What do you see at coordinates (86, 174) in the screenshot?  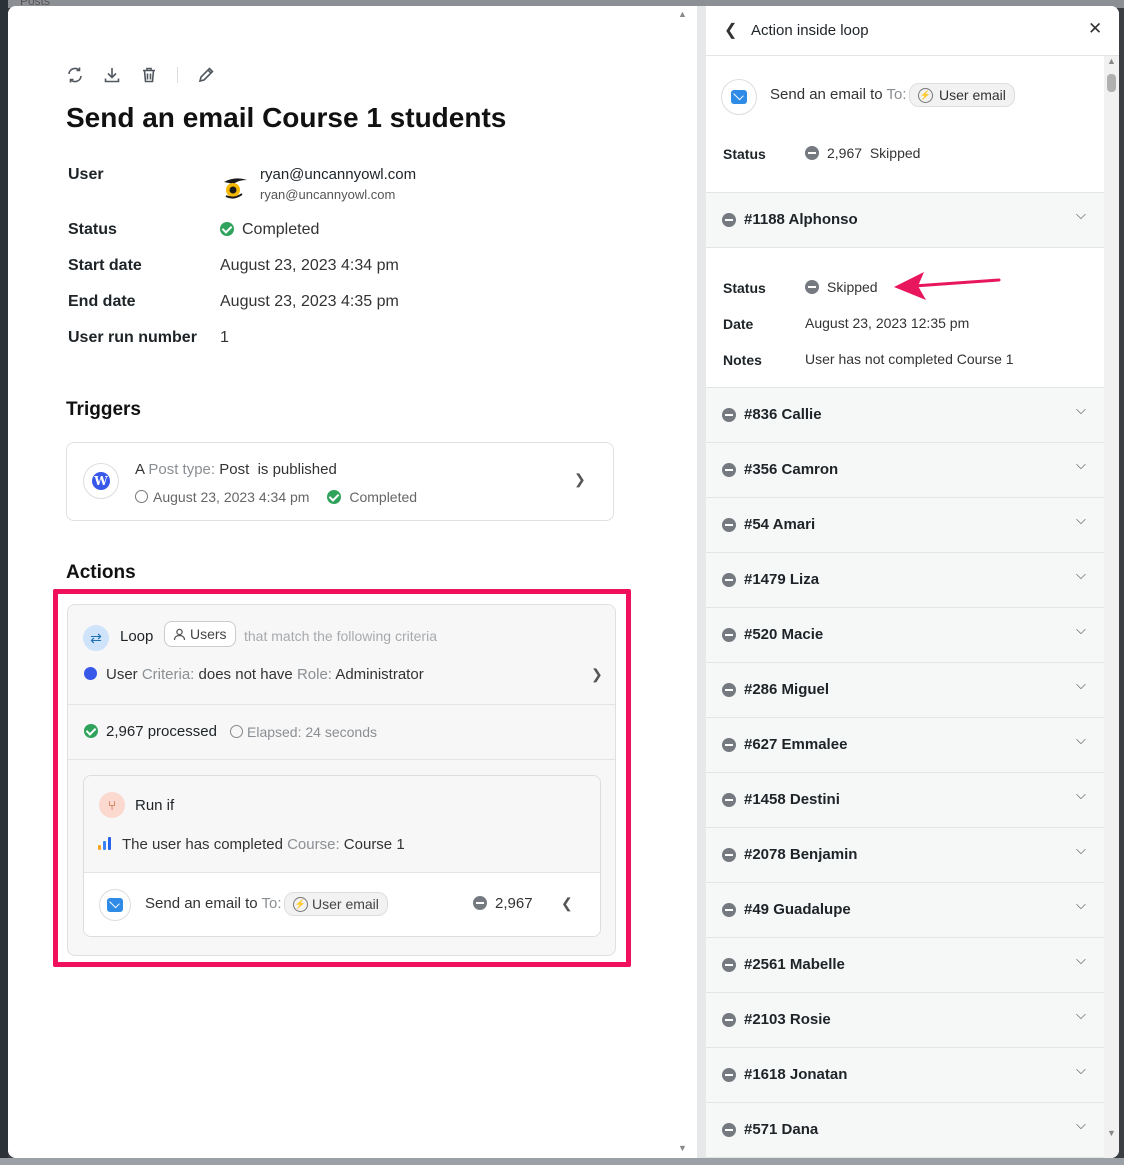 I see `user-label: User` at bounding box center [86, 174].